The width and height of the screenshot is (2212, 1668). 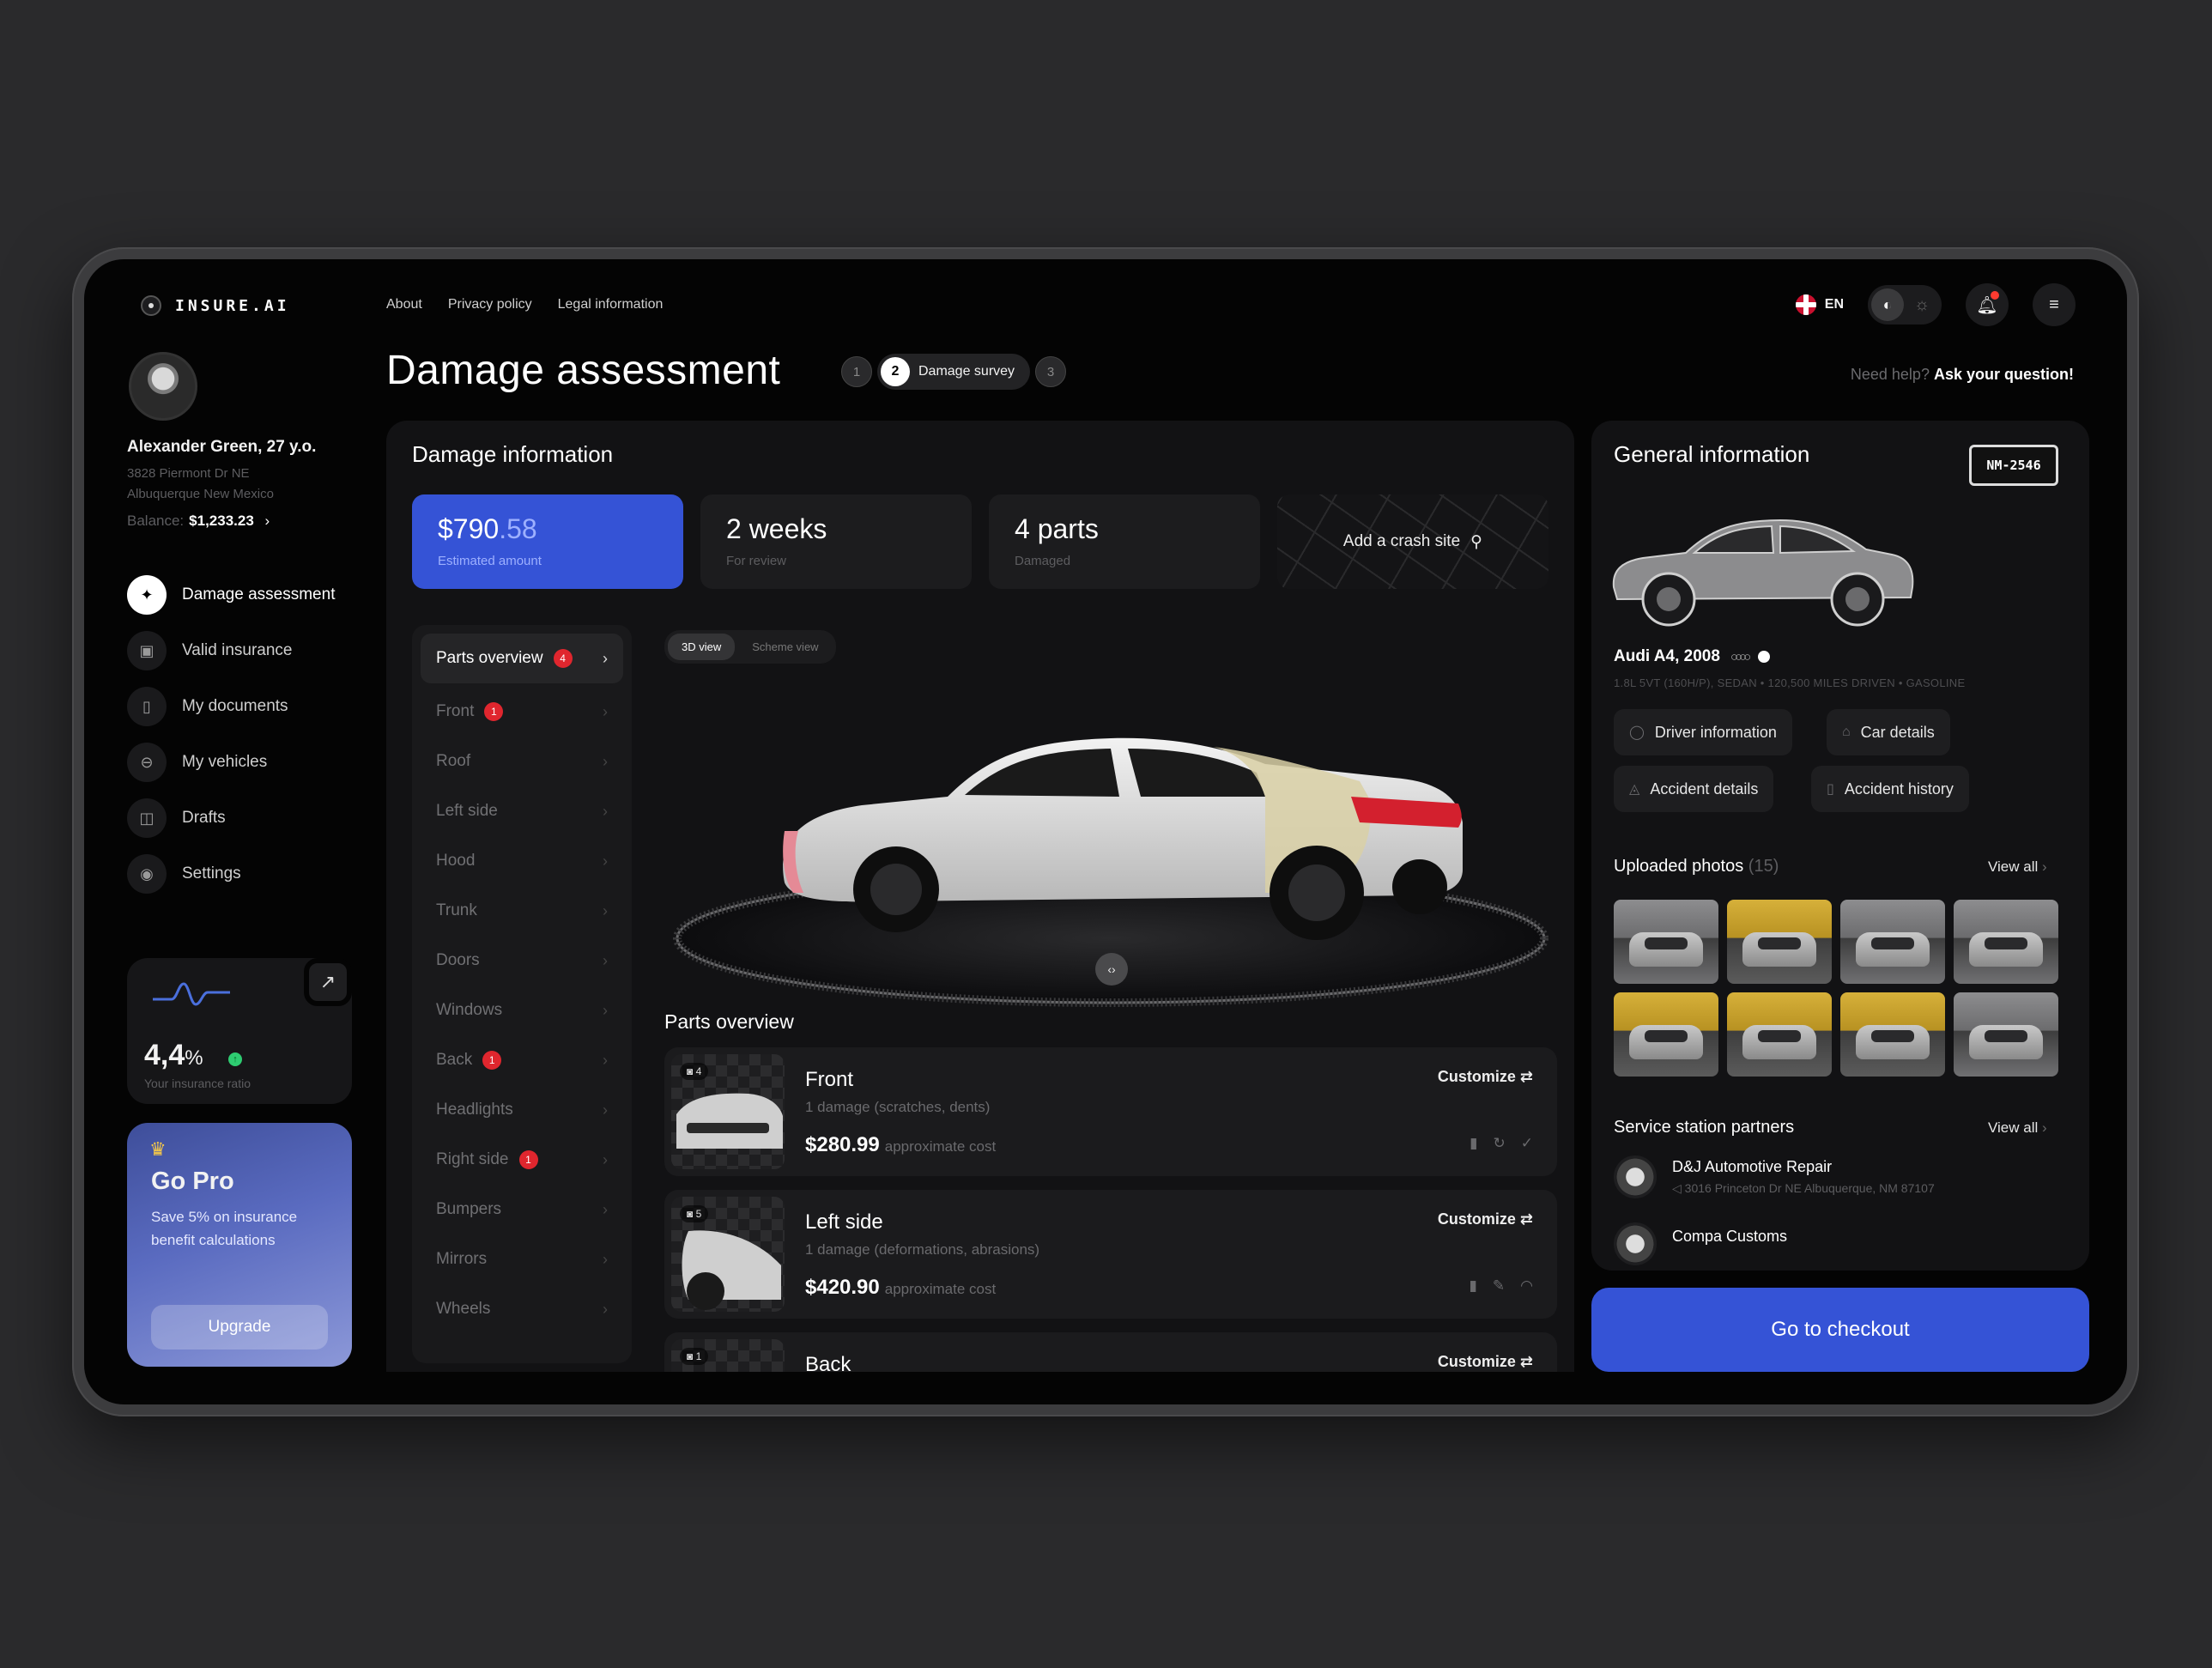 What do you see at coordinates (2004, 374) in the screenshot?
I see `ask-question-link: Ask your question!` at bounding box center [2004, 374].